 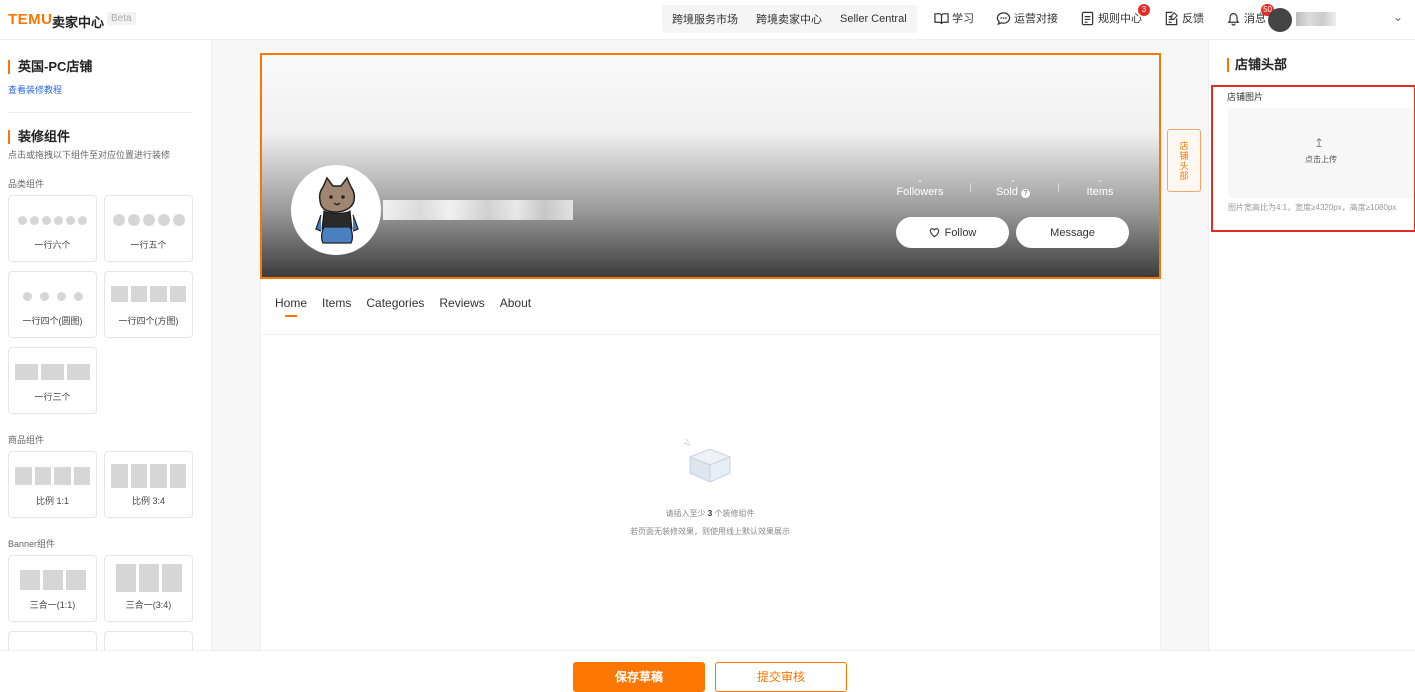 I want to click on upload-icon: ↥, so click(x=1319, y=143).